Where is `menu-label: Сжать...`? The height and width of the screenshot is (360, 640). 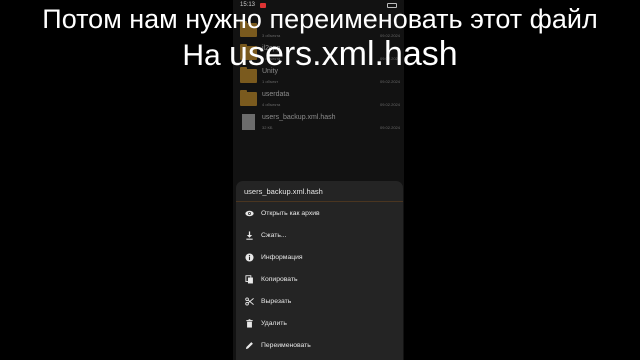
menu-label: Сжать... is located at coordinates (274, 235).